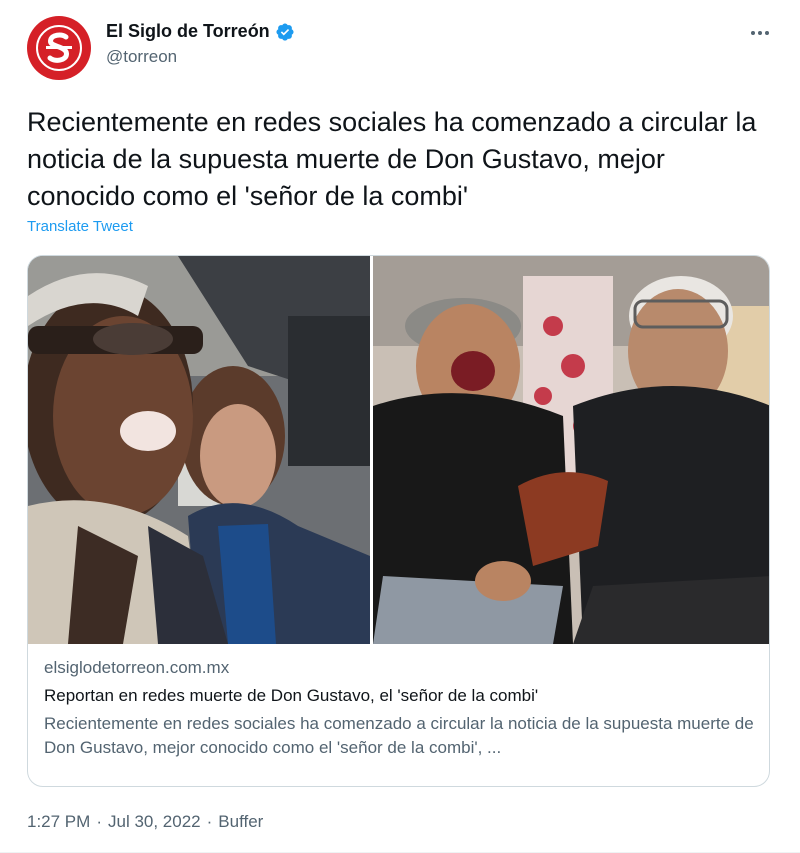  Describe the element at coordinates (240, 822) in the screenshot. I see `tweet-source: Buffer` at that location.